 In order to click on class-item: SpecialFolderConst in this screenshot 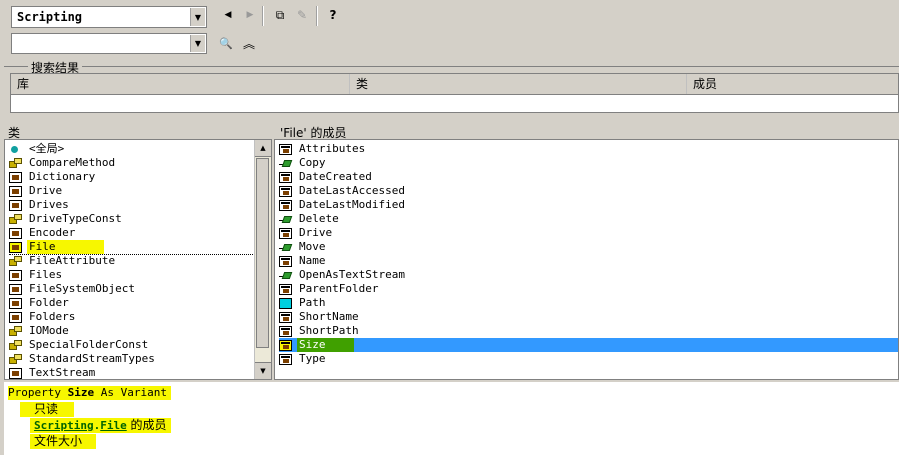, I will do `click(132, 345)`.